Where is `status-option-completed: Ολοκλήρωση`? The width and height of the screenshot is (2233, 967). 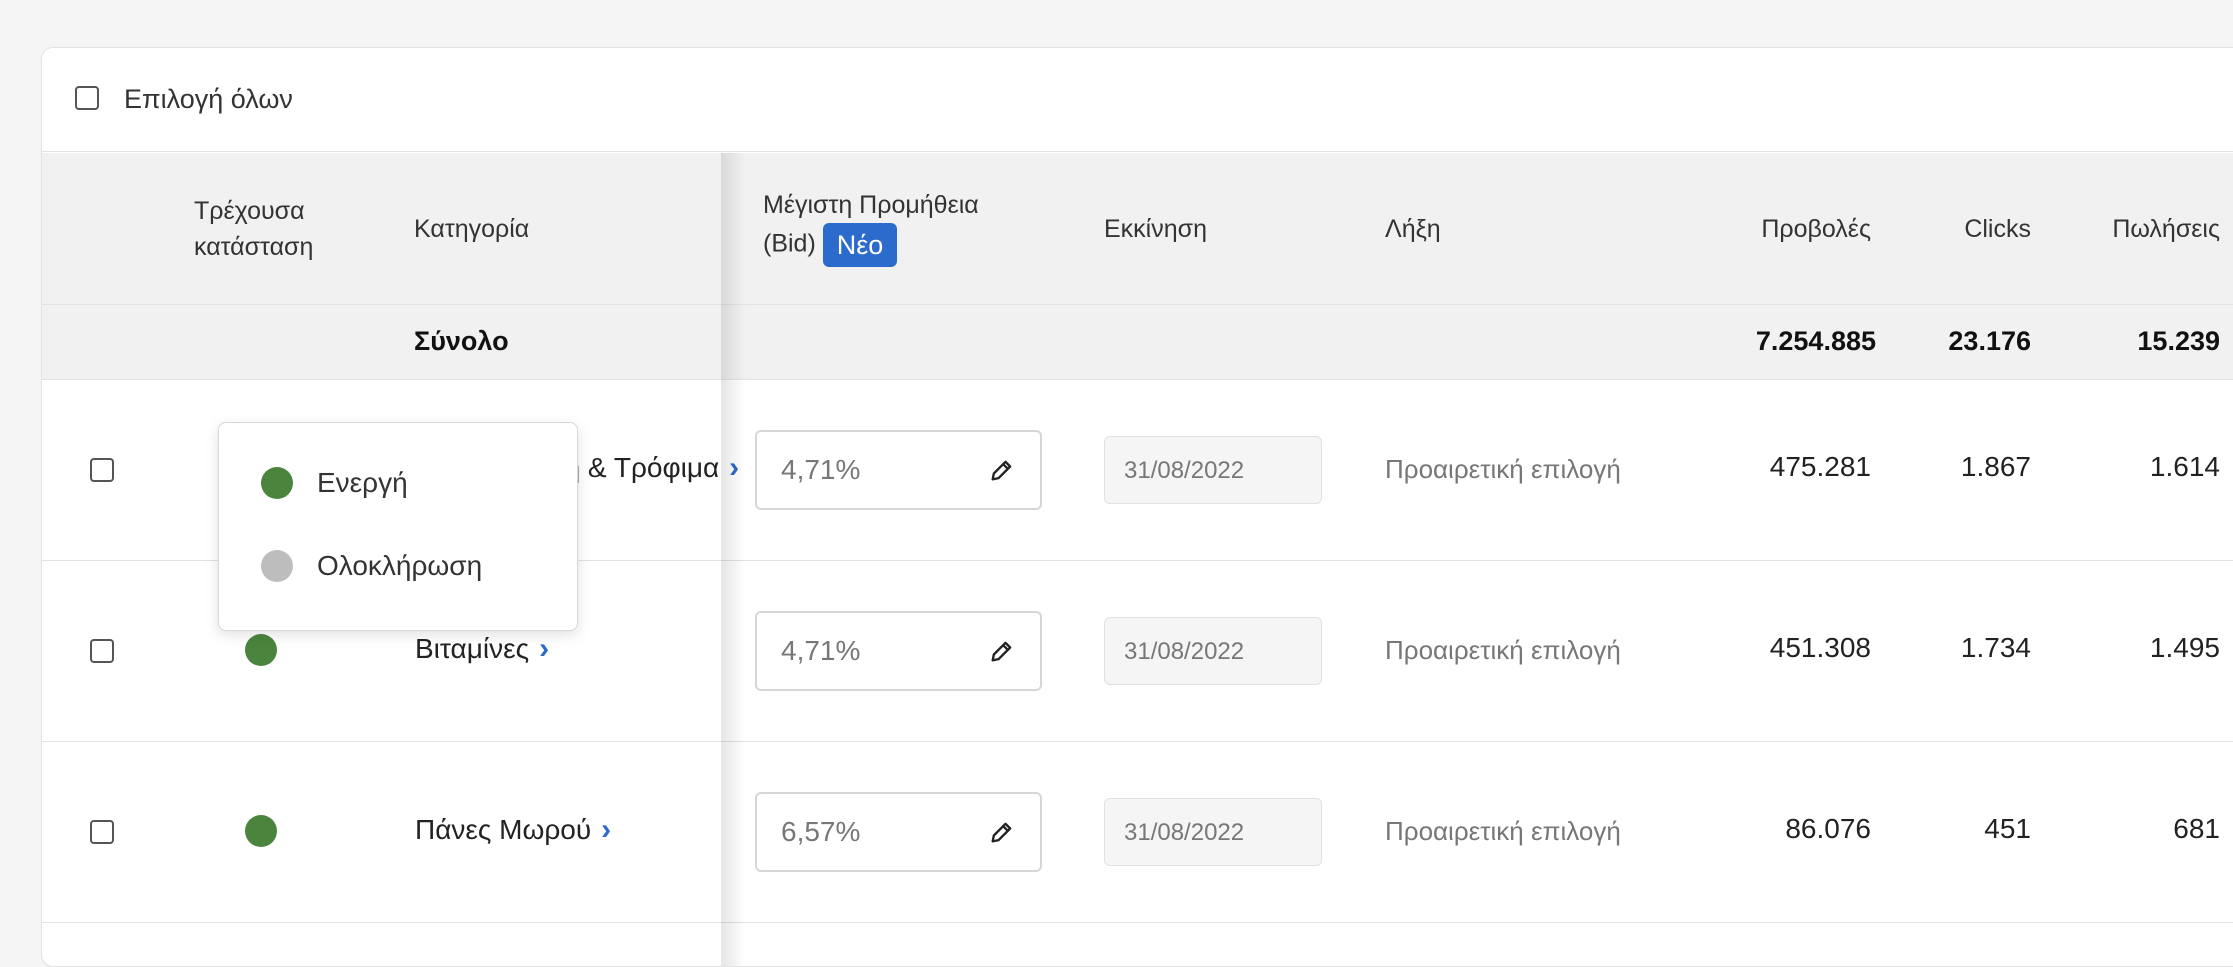
status-option-completed: Ολοκλήρωση is located at coordinates (398, 553).